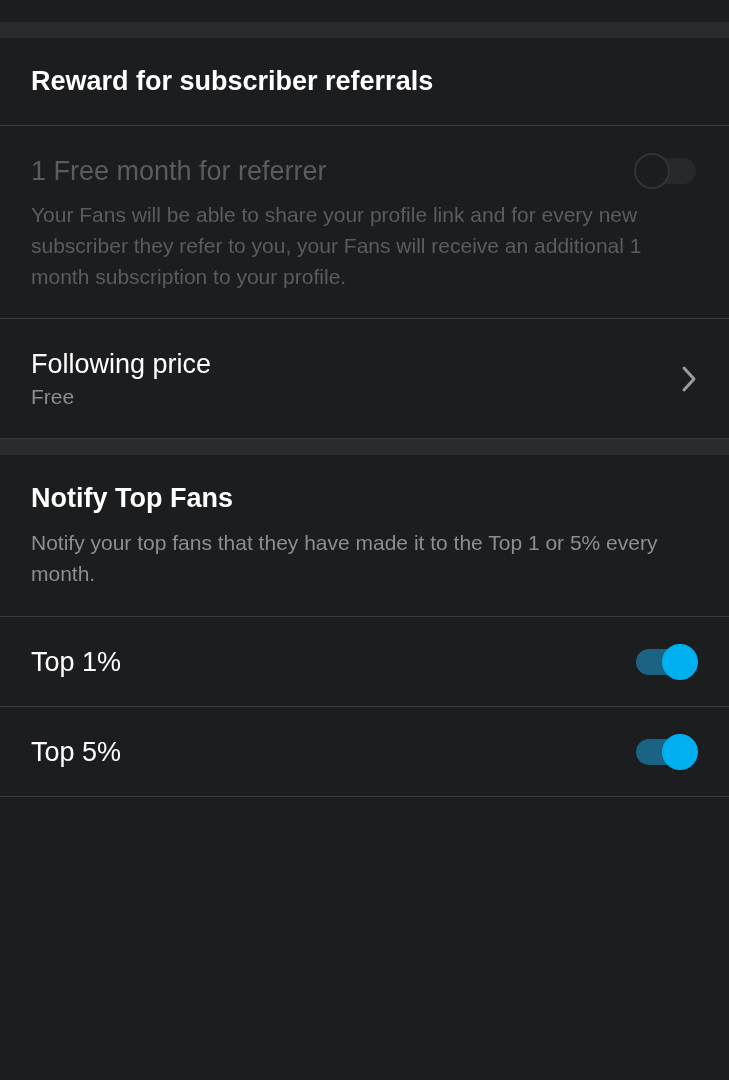 The width and height of the screenshot is (729, 1080). Describe the element at coordinates (132, 498) in the screenshot. I see `section-title: Notify Top Fans` at that location.